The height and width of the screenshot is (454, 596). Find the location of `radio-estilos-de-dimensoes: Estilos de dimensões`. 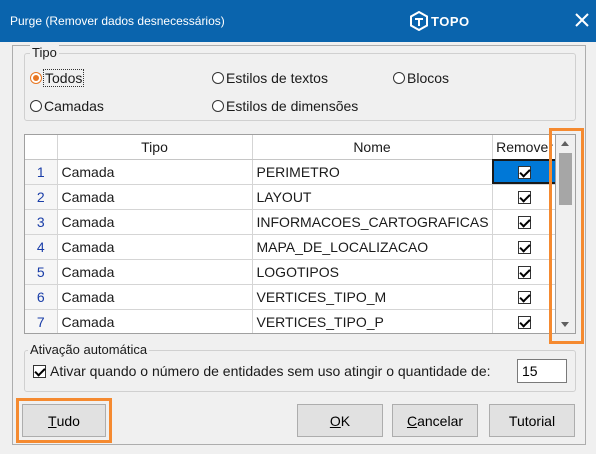

radio-estilos-de-dimensoes: Estilos de dimensões is located at coordinates (285, 106).